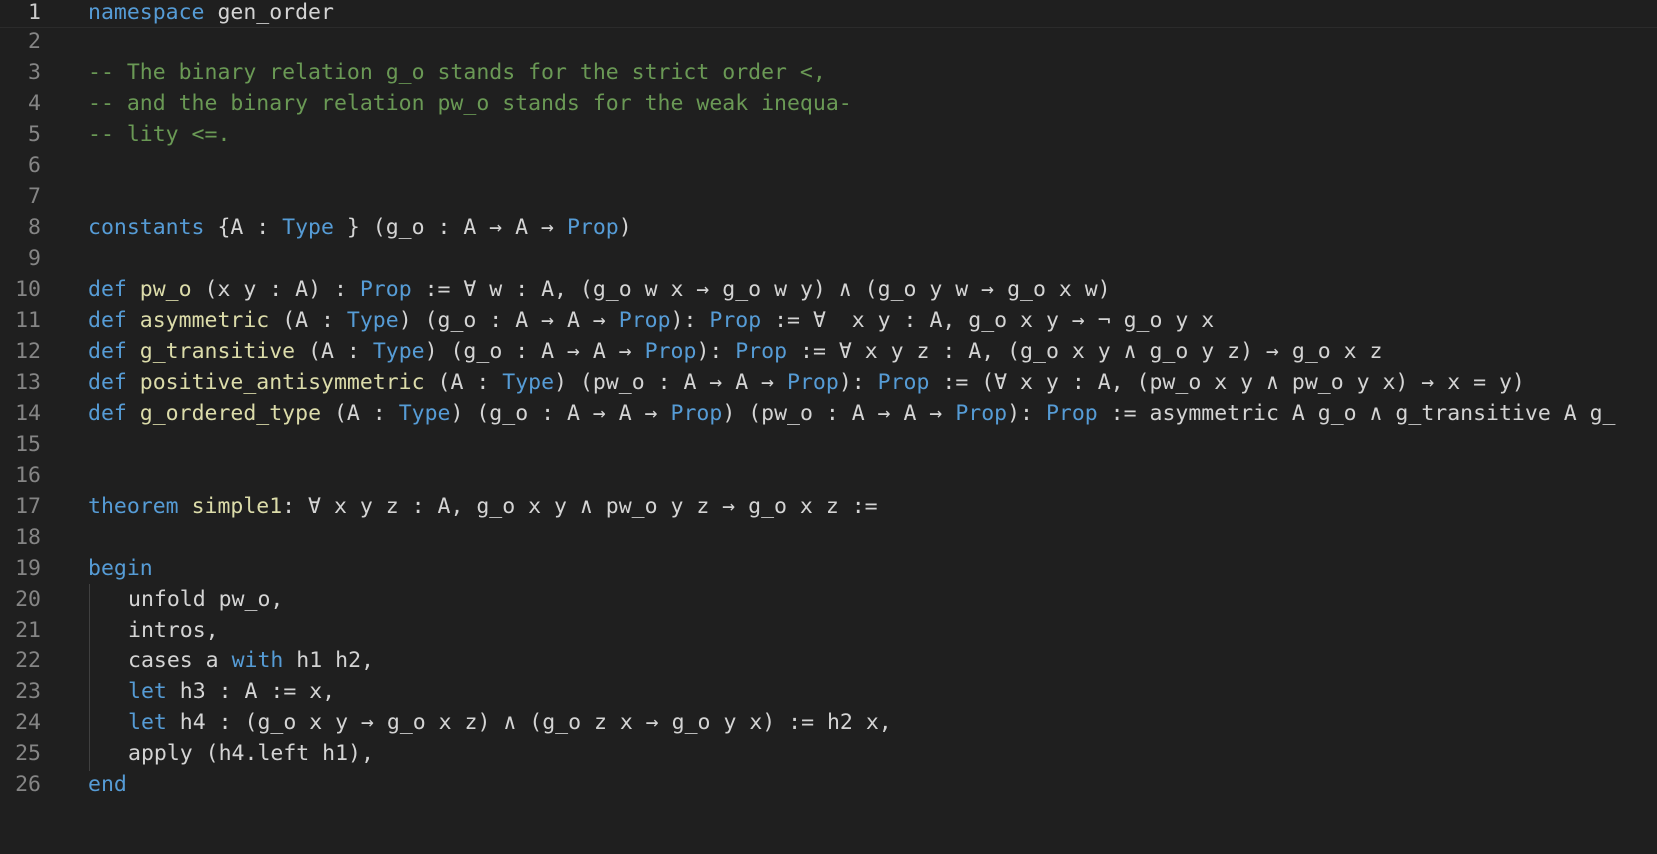  Describe the element at coordinates (251, 692) in the screenshot. I see `code-token: h3 : A := x,` at that location.